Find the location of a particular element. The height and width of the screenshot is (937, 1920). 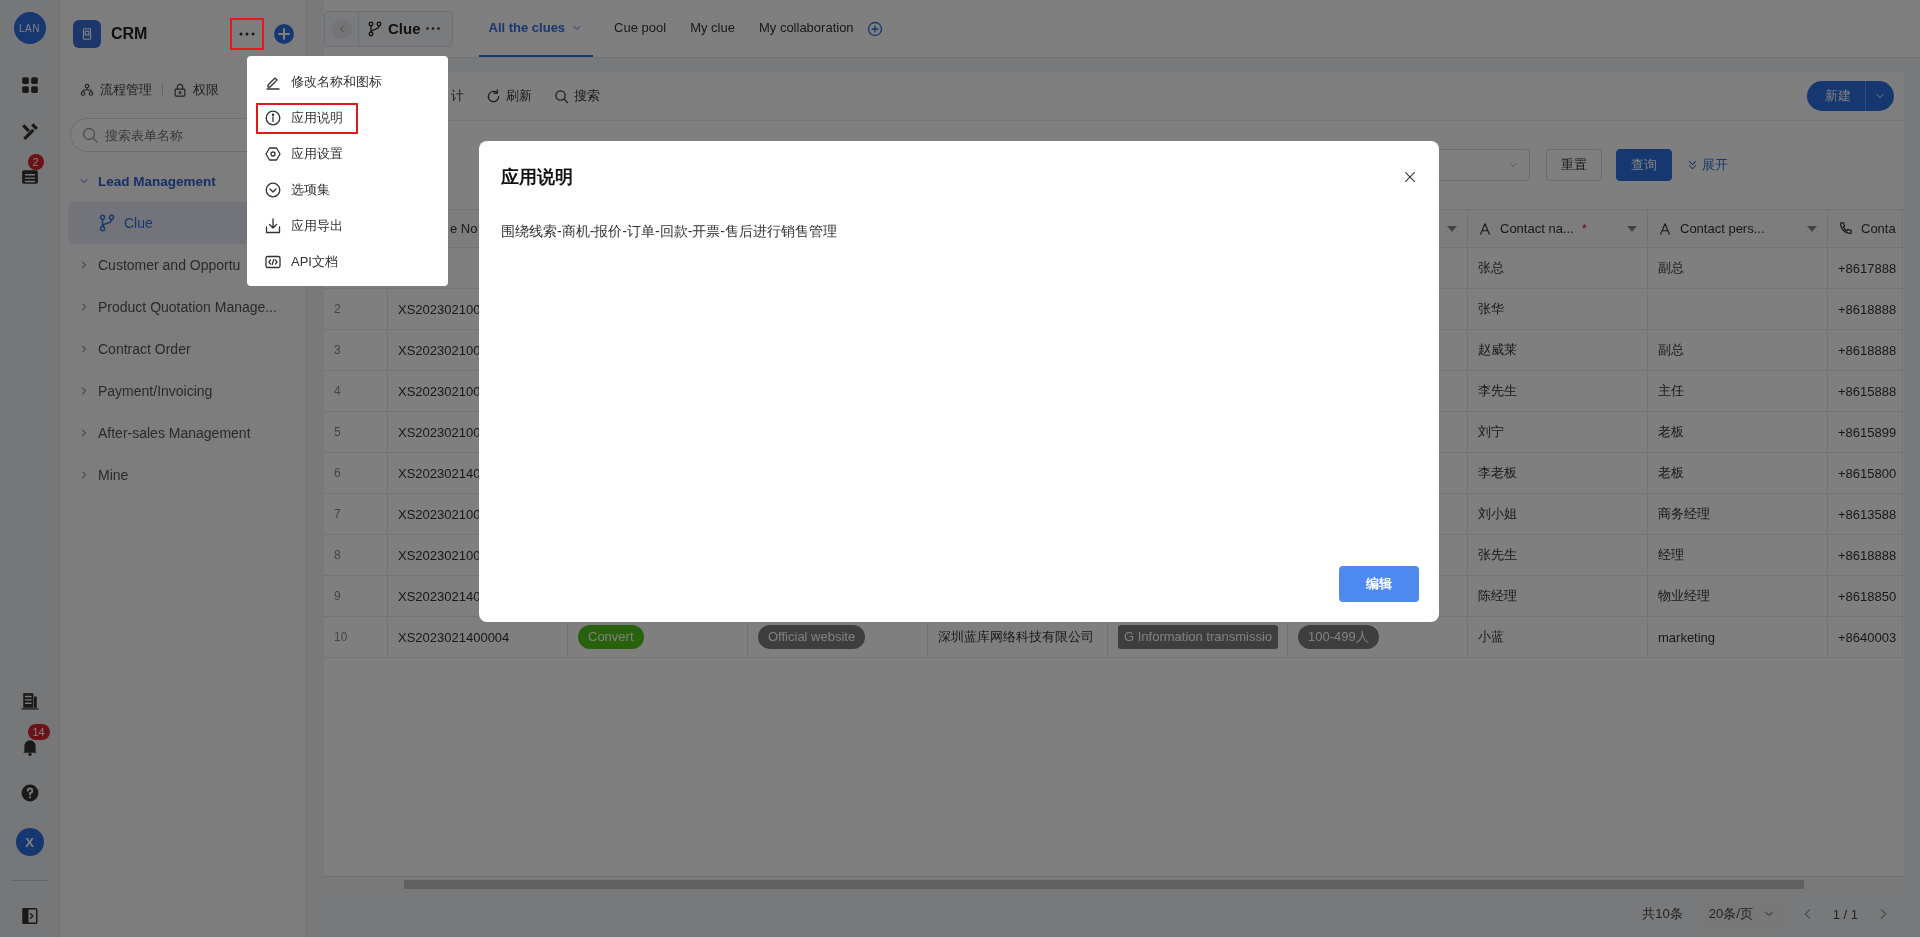

table-cell: +8613588 is located at coordinates (1865, 514).